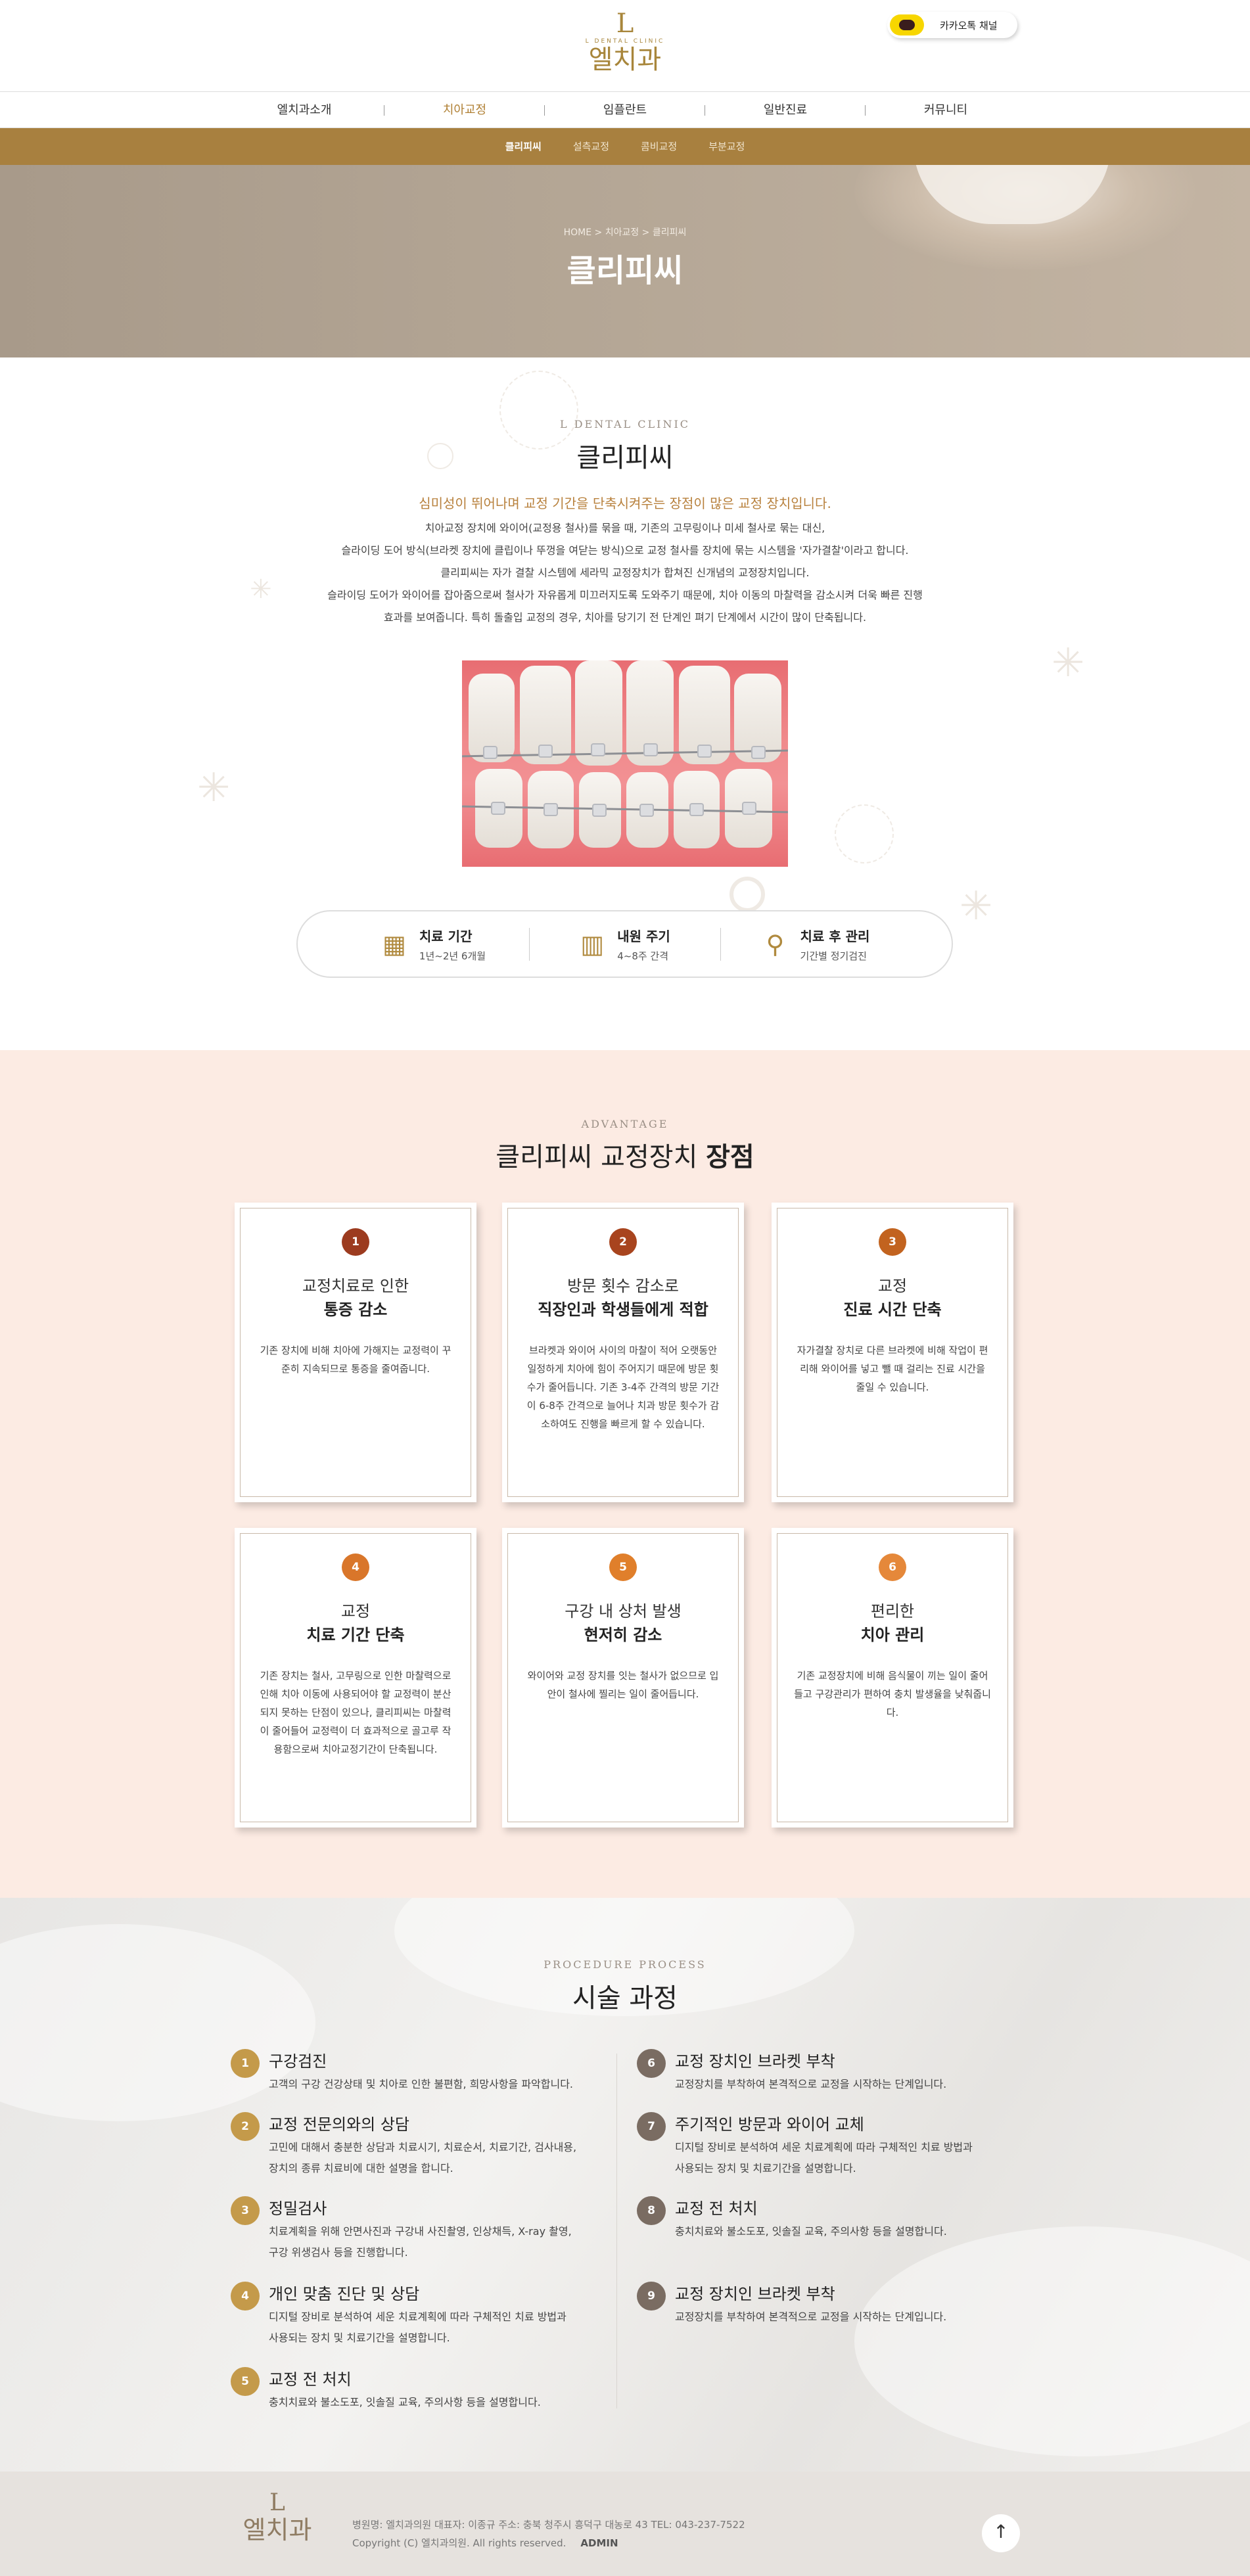  I want to click on kakao-icon, so click(907, 25).